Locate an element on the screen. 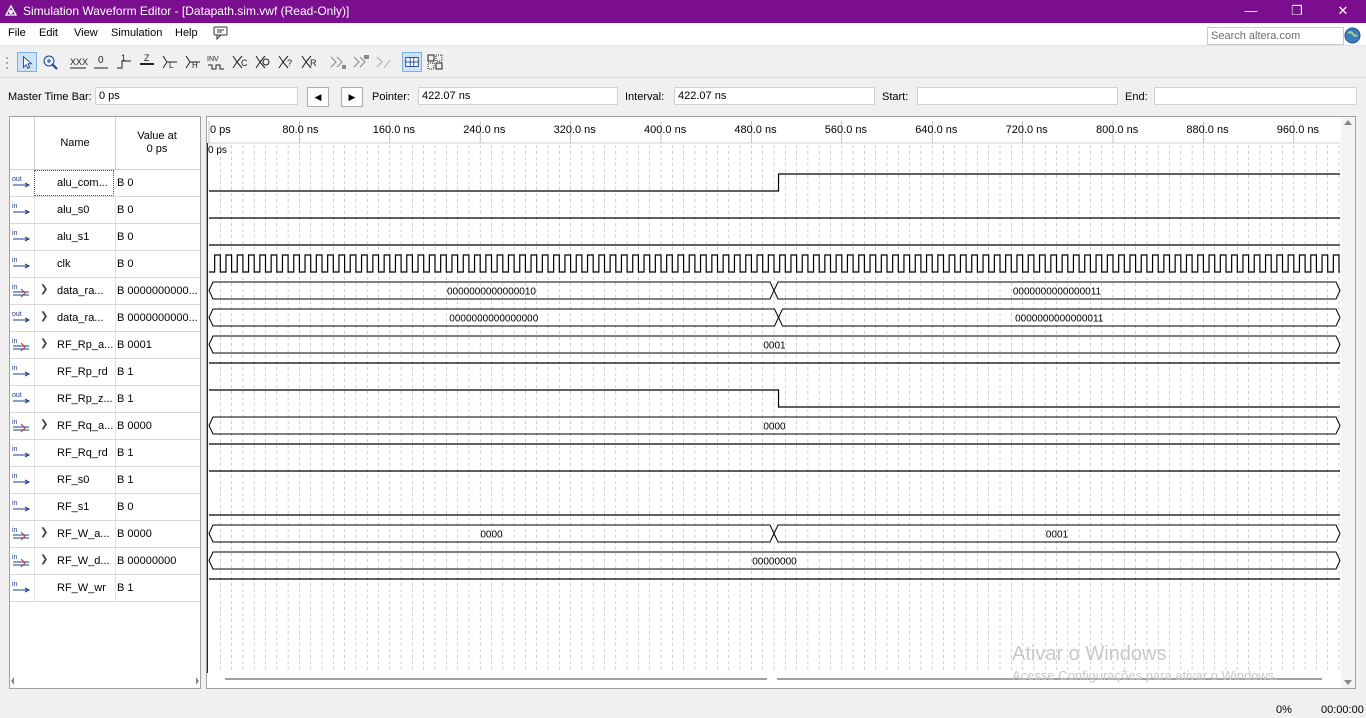 Image resolution: width=1366 pixels, height=718 pixels. high-impedance-icon: Z is located at coordinates (147, 62).